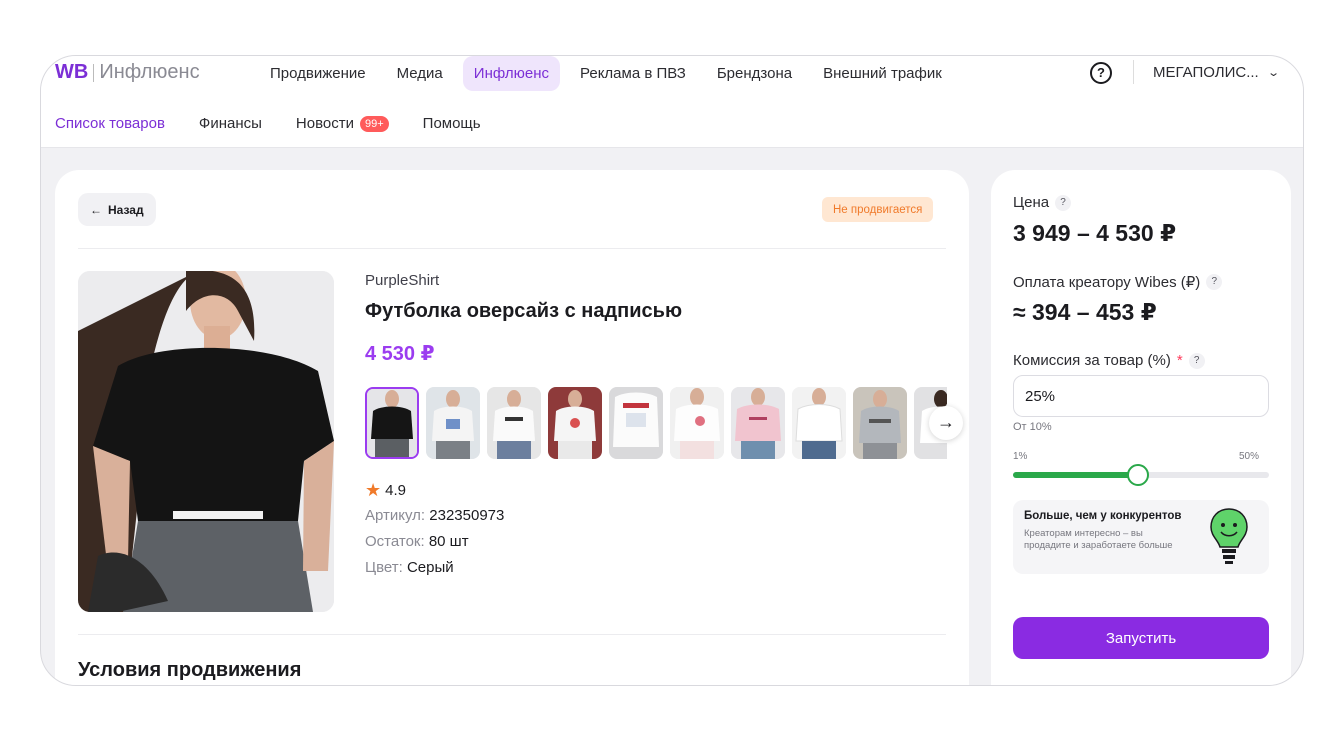  I want to click on conditions-heading: Условия продвижения, so click(190, 670).